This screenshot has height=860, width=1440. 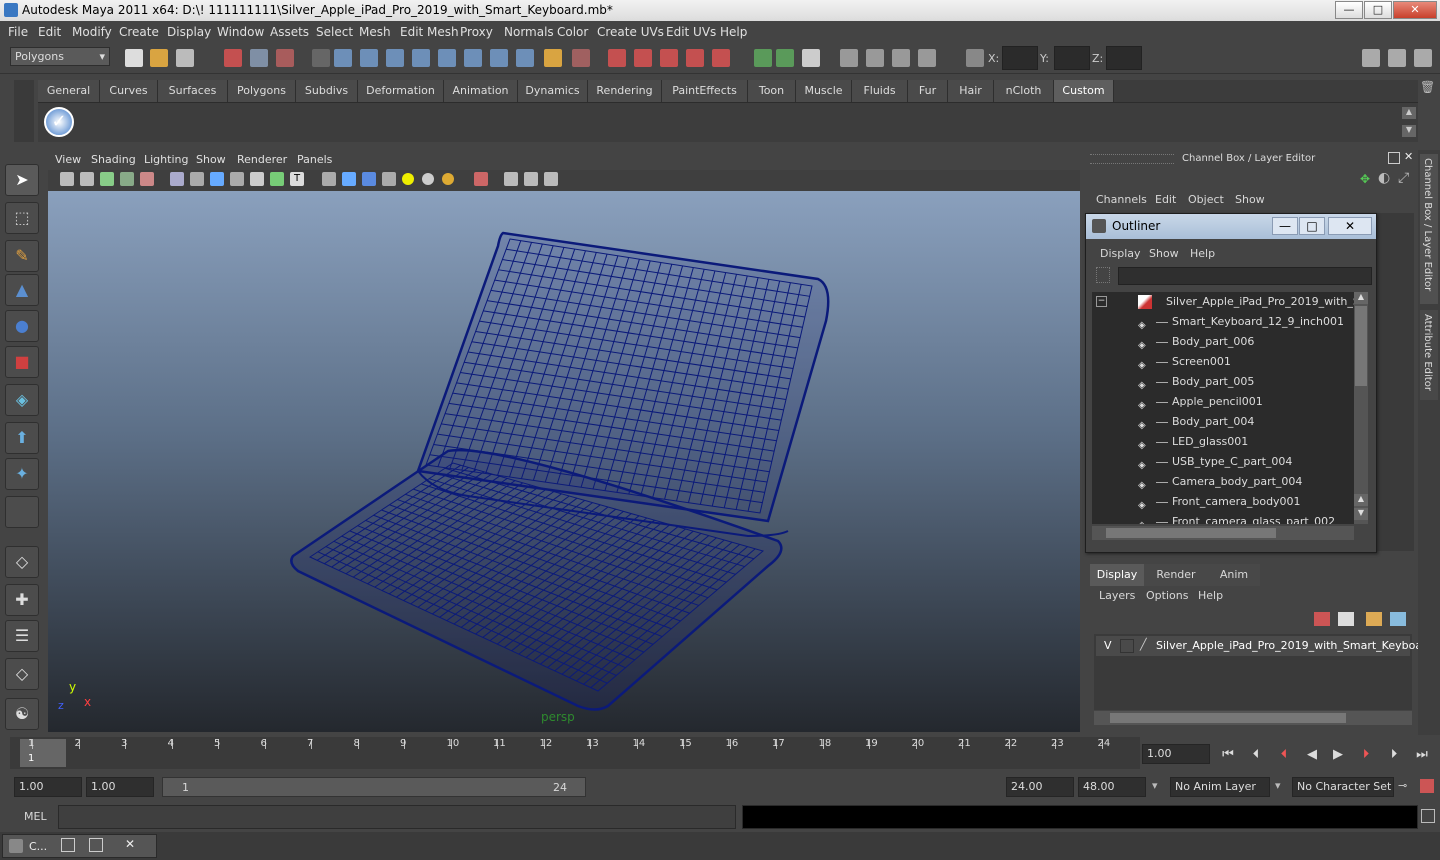 What do you see at coordinates (211, 159) in the screenshot?
I see `viewport-menu-show: Show` at bounding box center [211, 159].